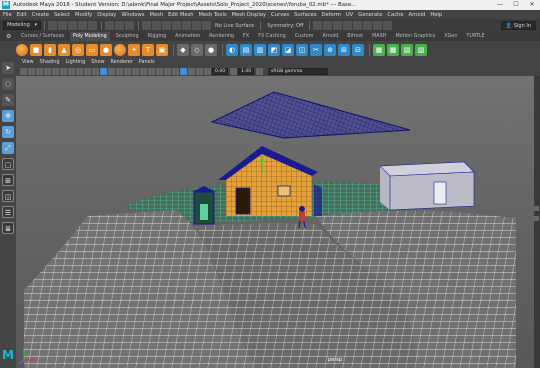 This screenshot has width=540, height=368. I want to click on safe-action-icon, so click(95, 71).